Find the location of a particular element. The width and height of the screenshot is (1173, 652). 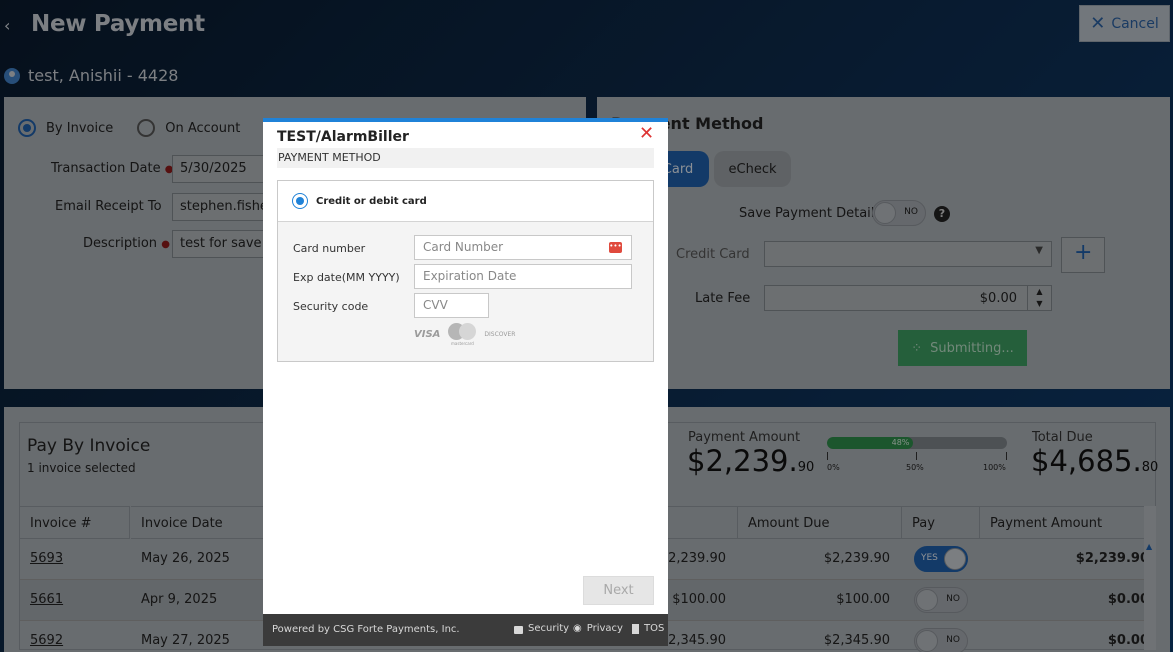

cvv-input: CVV is located at coordinates (451, 305).